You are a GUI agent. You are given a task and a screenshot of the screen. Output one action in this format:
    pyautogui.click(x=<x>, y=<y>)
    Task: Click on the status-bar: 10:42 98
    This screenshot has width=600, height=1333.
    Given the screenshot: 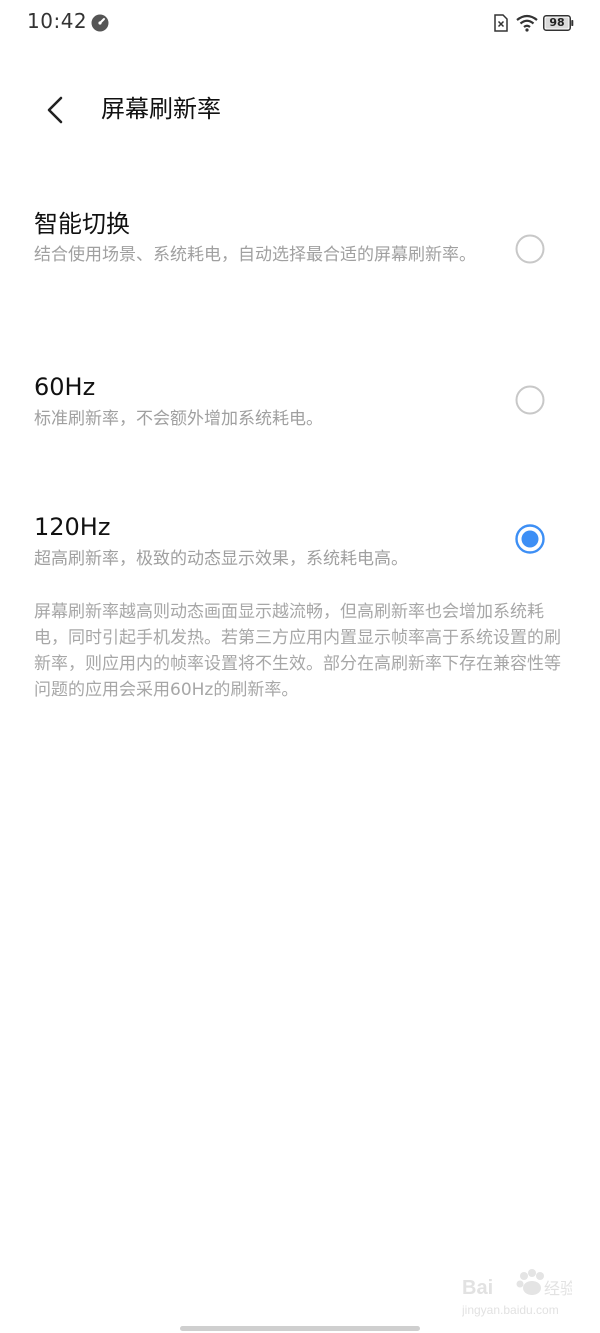 What is the action you would take?
    pyautogui.click(x=300, y=24)
    